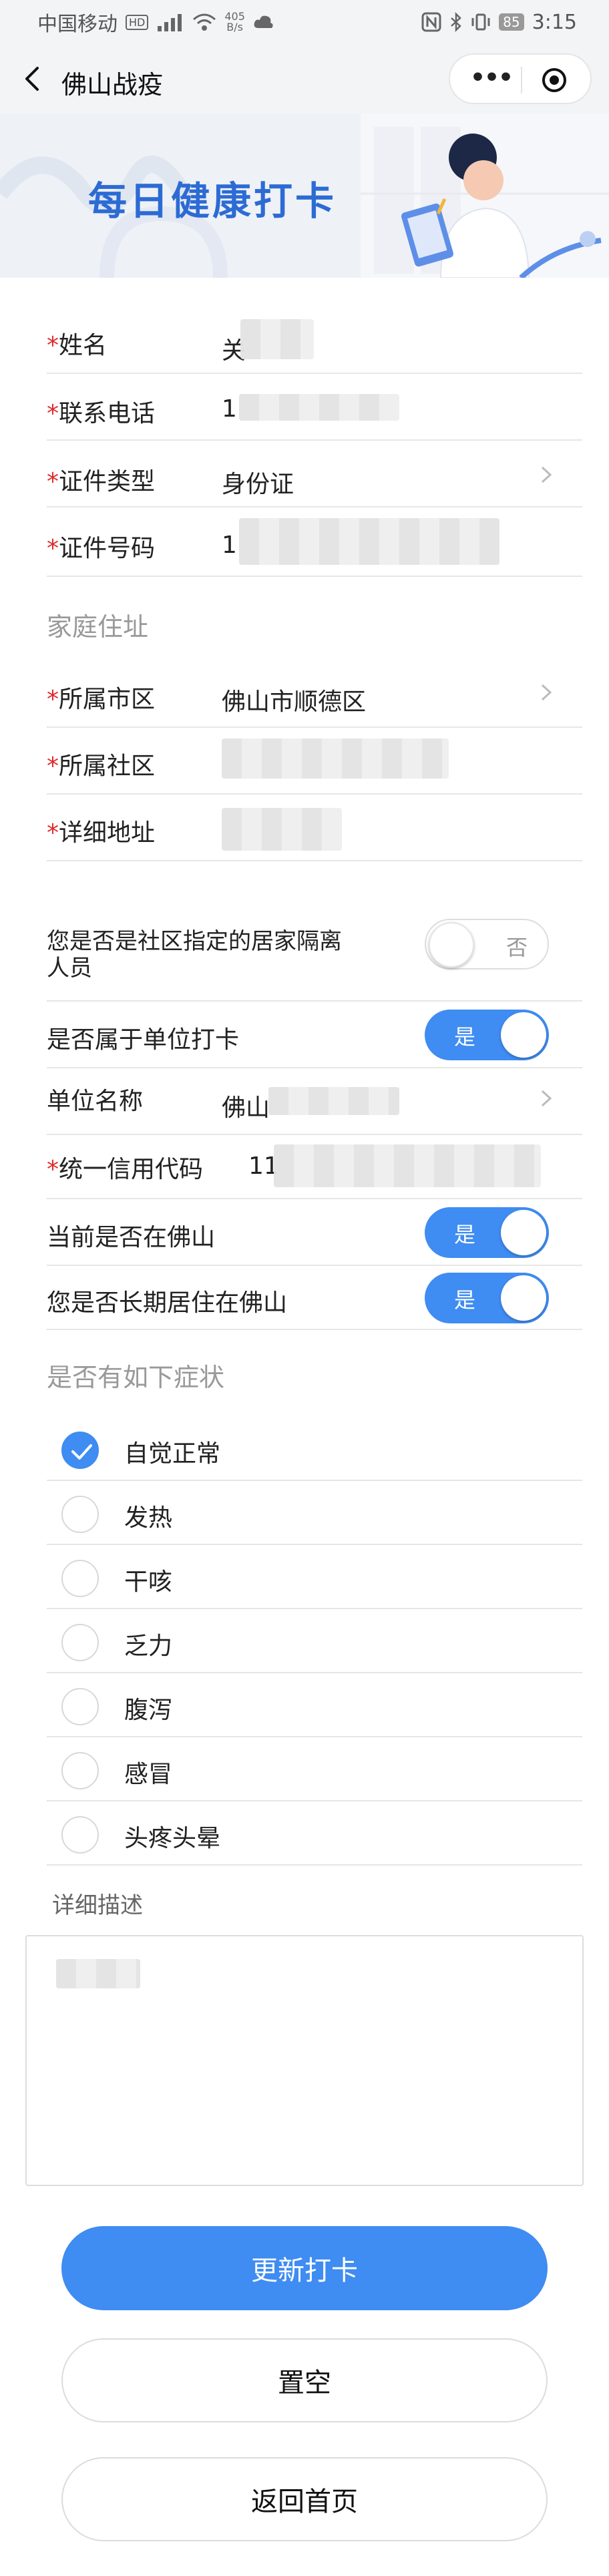 The image size is (609, 2576). I want to click on battery-icon: 85, so click(511, 22).